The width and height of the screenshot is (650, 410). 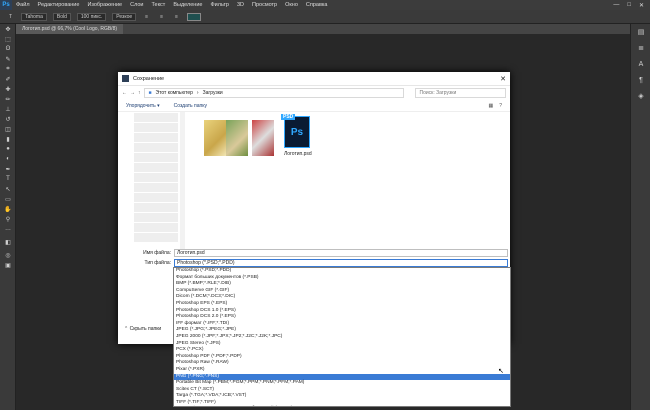 I want to click on forward-icon: →, so click(x=132, y=93).